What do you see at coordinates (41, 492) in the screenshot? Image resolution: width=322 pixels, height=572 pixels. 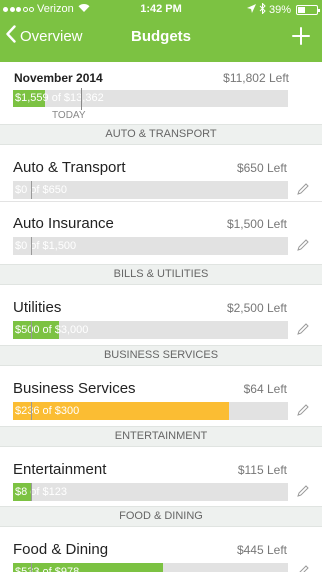 I see `budget-progress-text: $8 of $123` at bounding box center [41, 492].